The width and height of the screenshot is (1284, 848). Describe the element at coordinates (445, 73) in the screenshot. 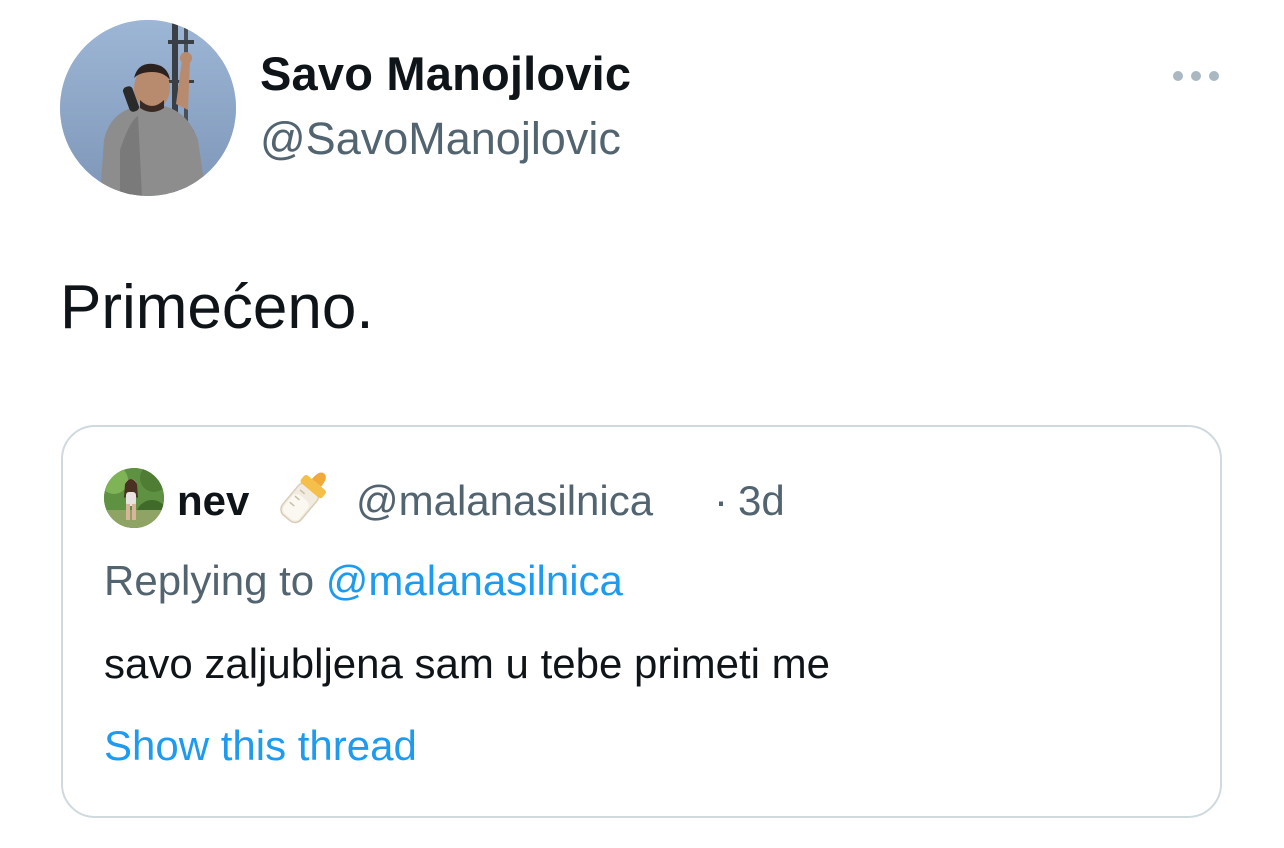

I see `author-name: Savo Manojlovic` at that location.